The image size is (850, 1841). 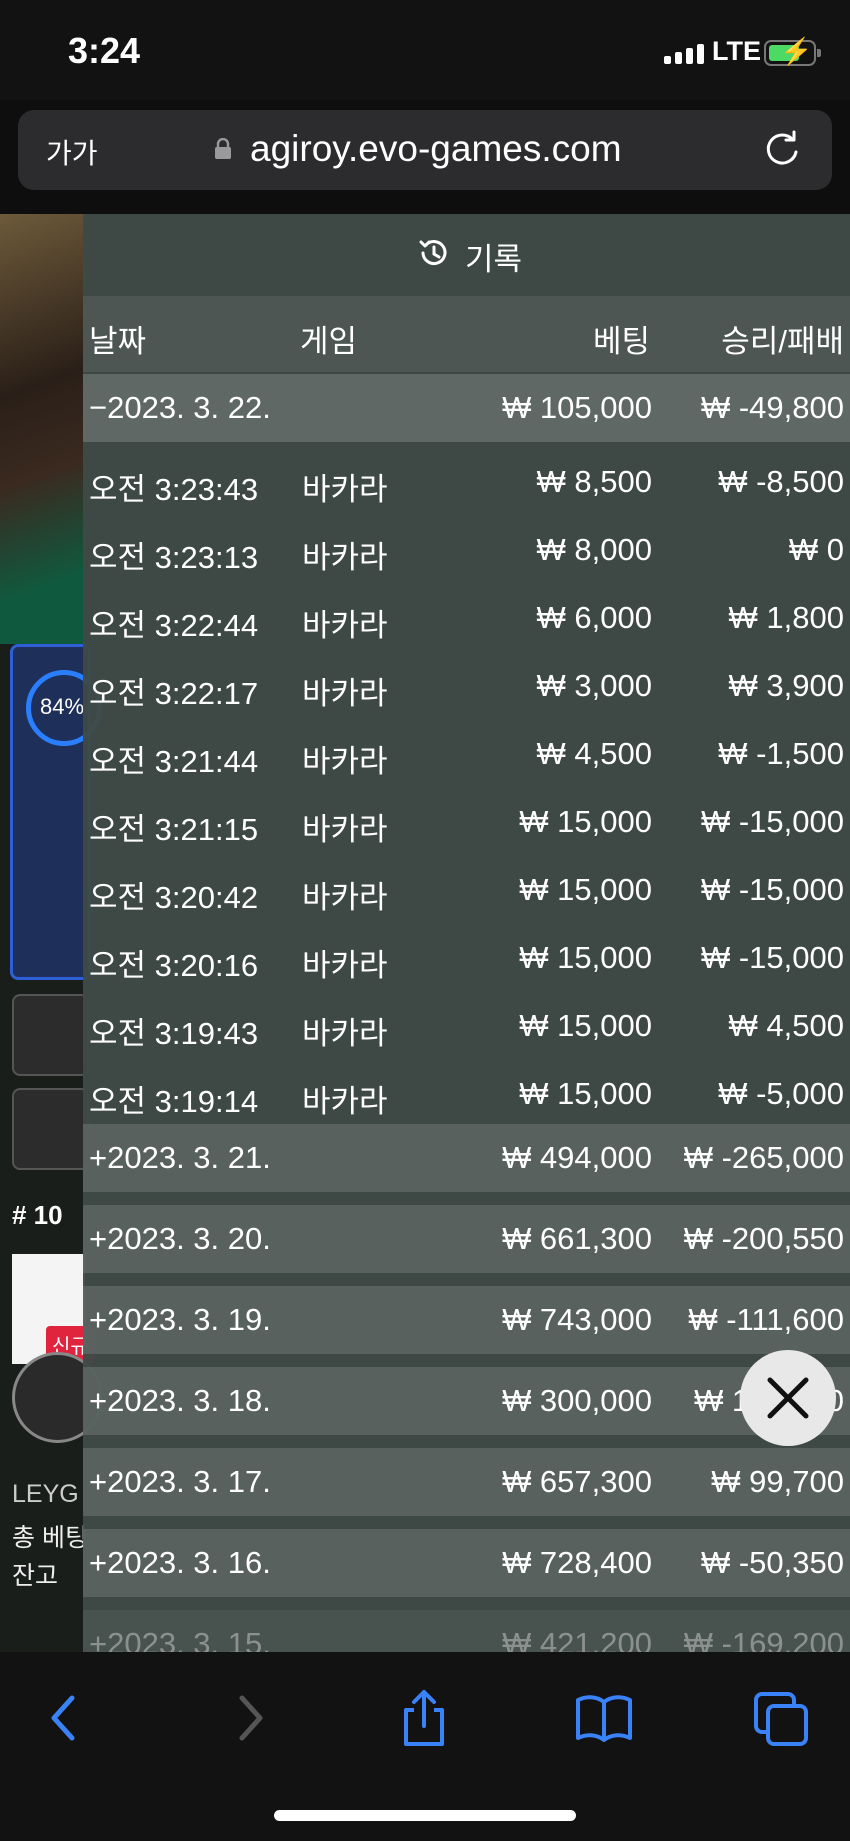 What do you see at coordinates (736, 51) in the screenshot?
I see `carrier-label: LTE` at bounding box center [736, 51].